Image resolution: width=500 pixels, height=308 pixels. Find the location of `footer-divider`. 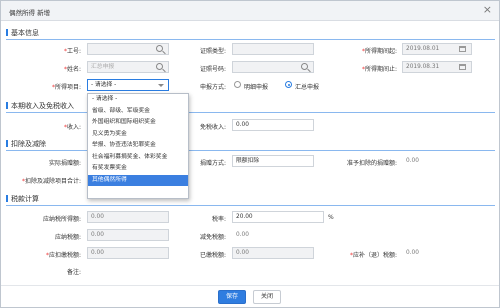

footer-divider is located at coordinates (250, 285).